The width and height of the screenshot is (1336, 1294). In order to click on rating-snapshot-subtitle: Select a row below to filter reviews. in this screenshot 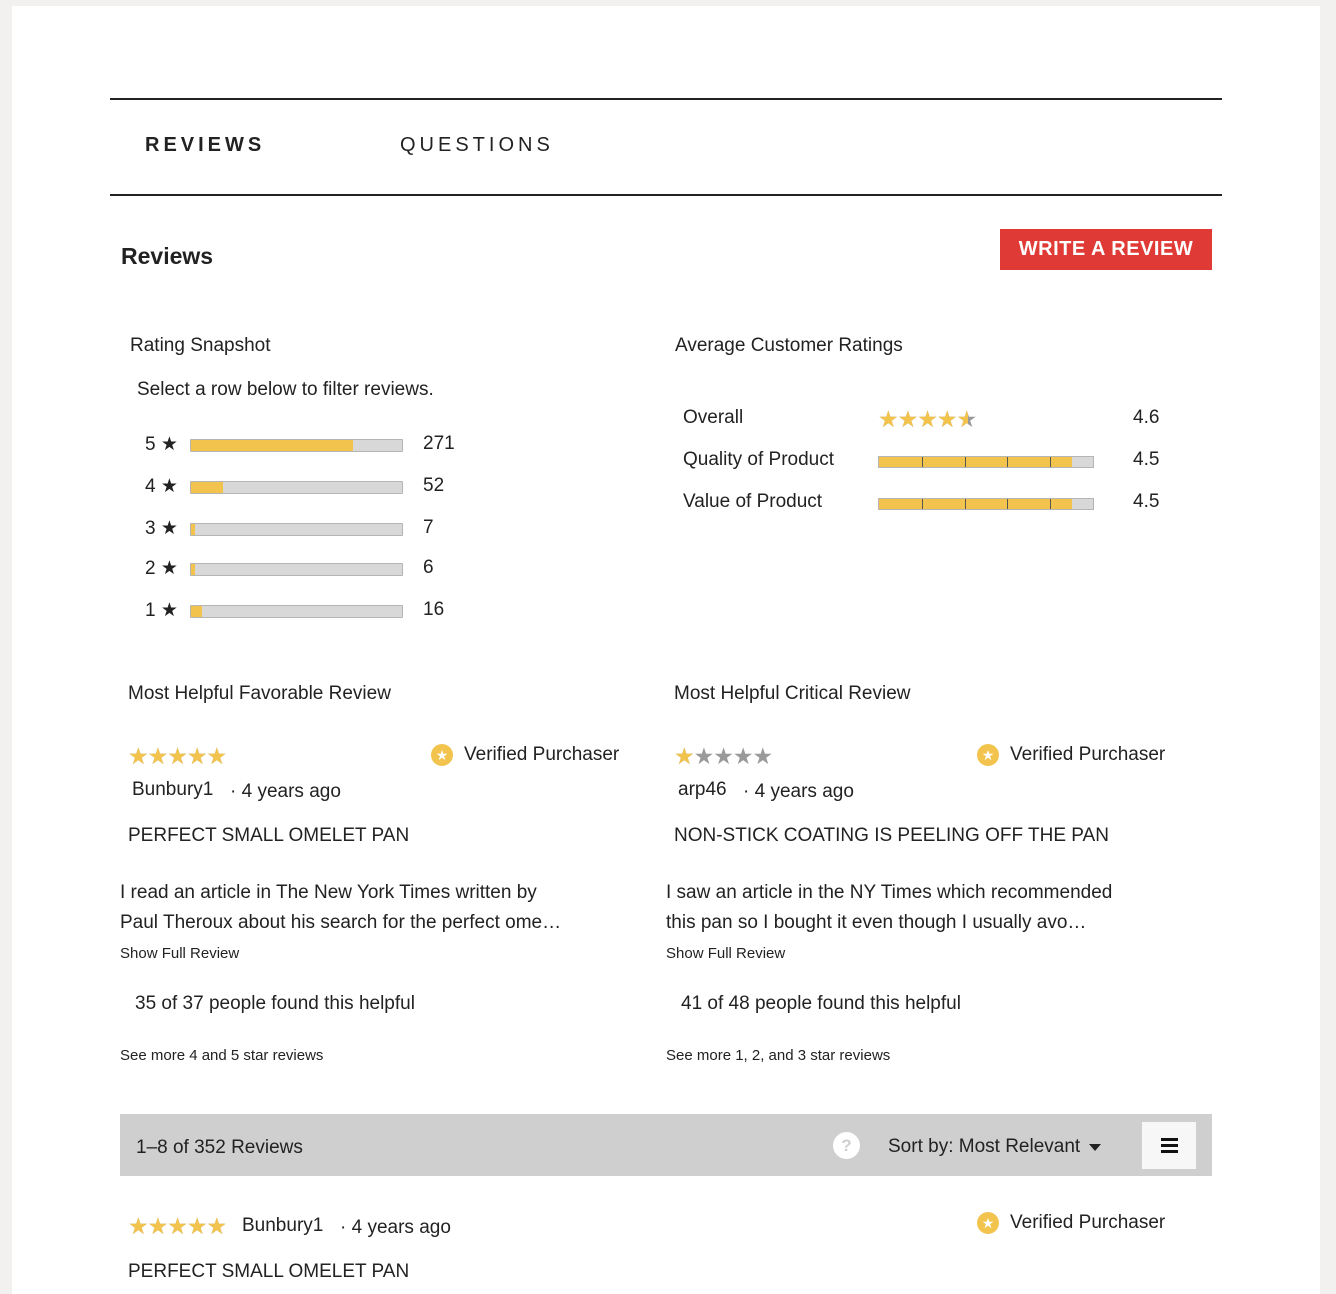, I will do `click(285, 389)`.